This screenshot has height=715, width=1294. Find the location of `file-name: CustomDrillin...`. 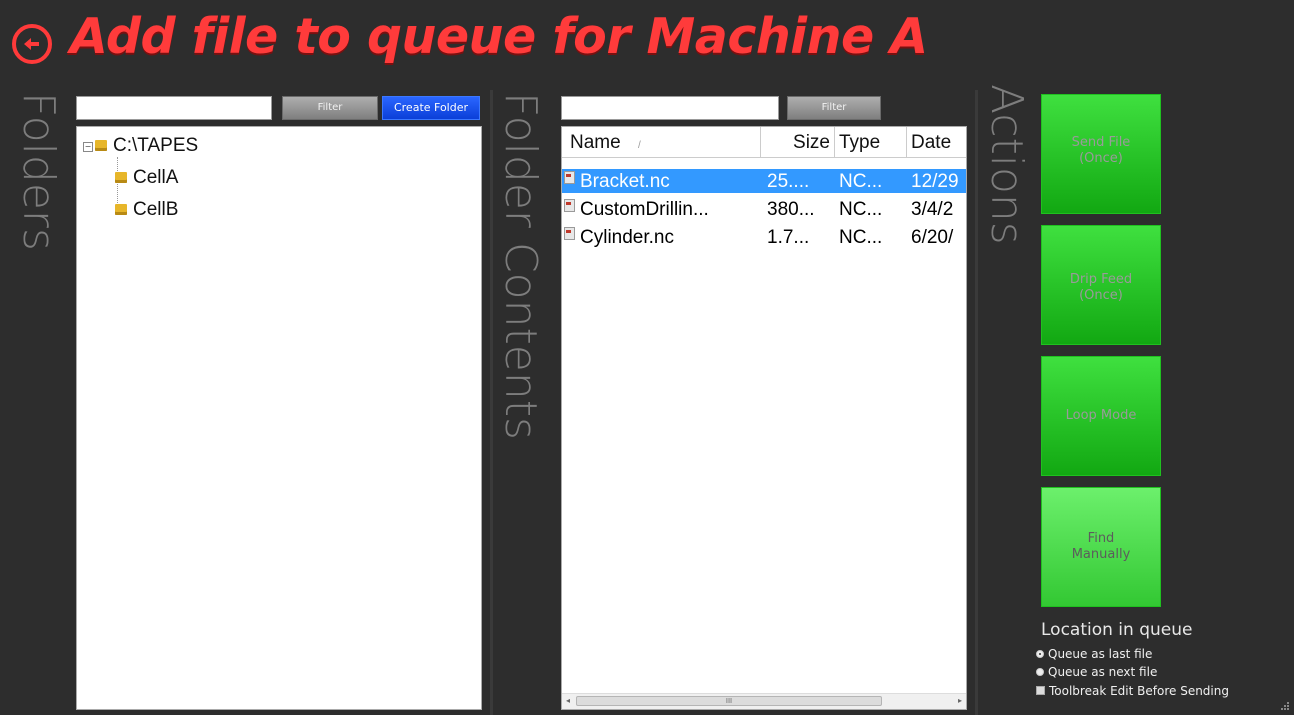

file-name: CustomDrillin... is located at coordinates (644, 209).